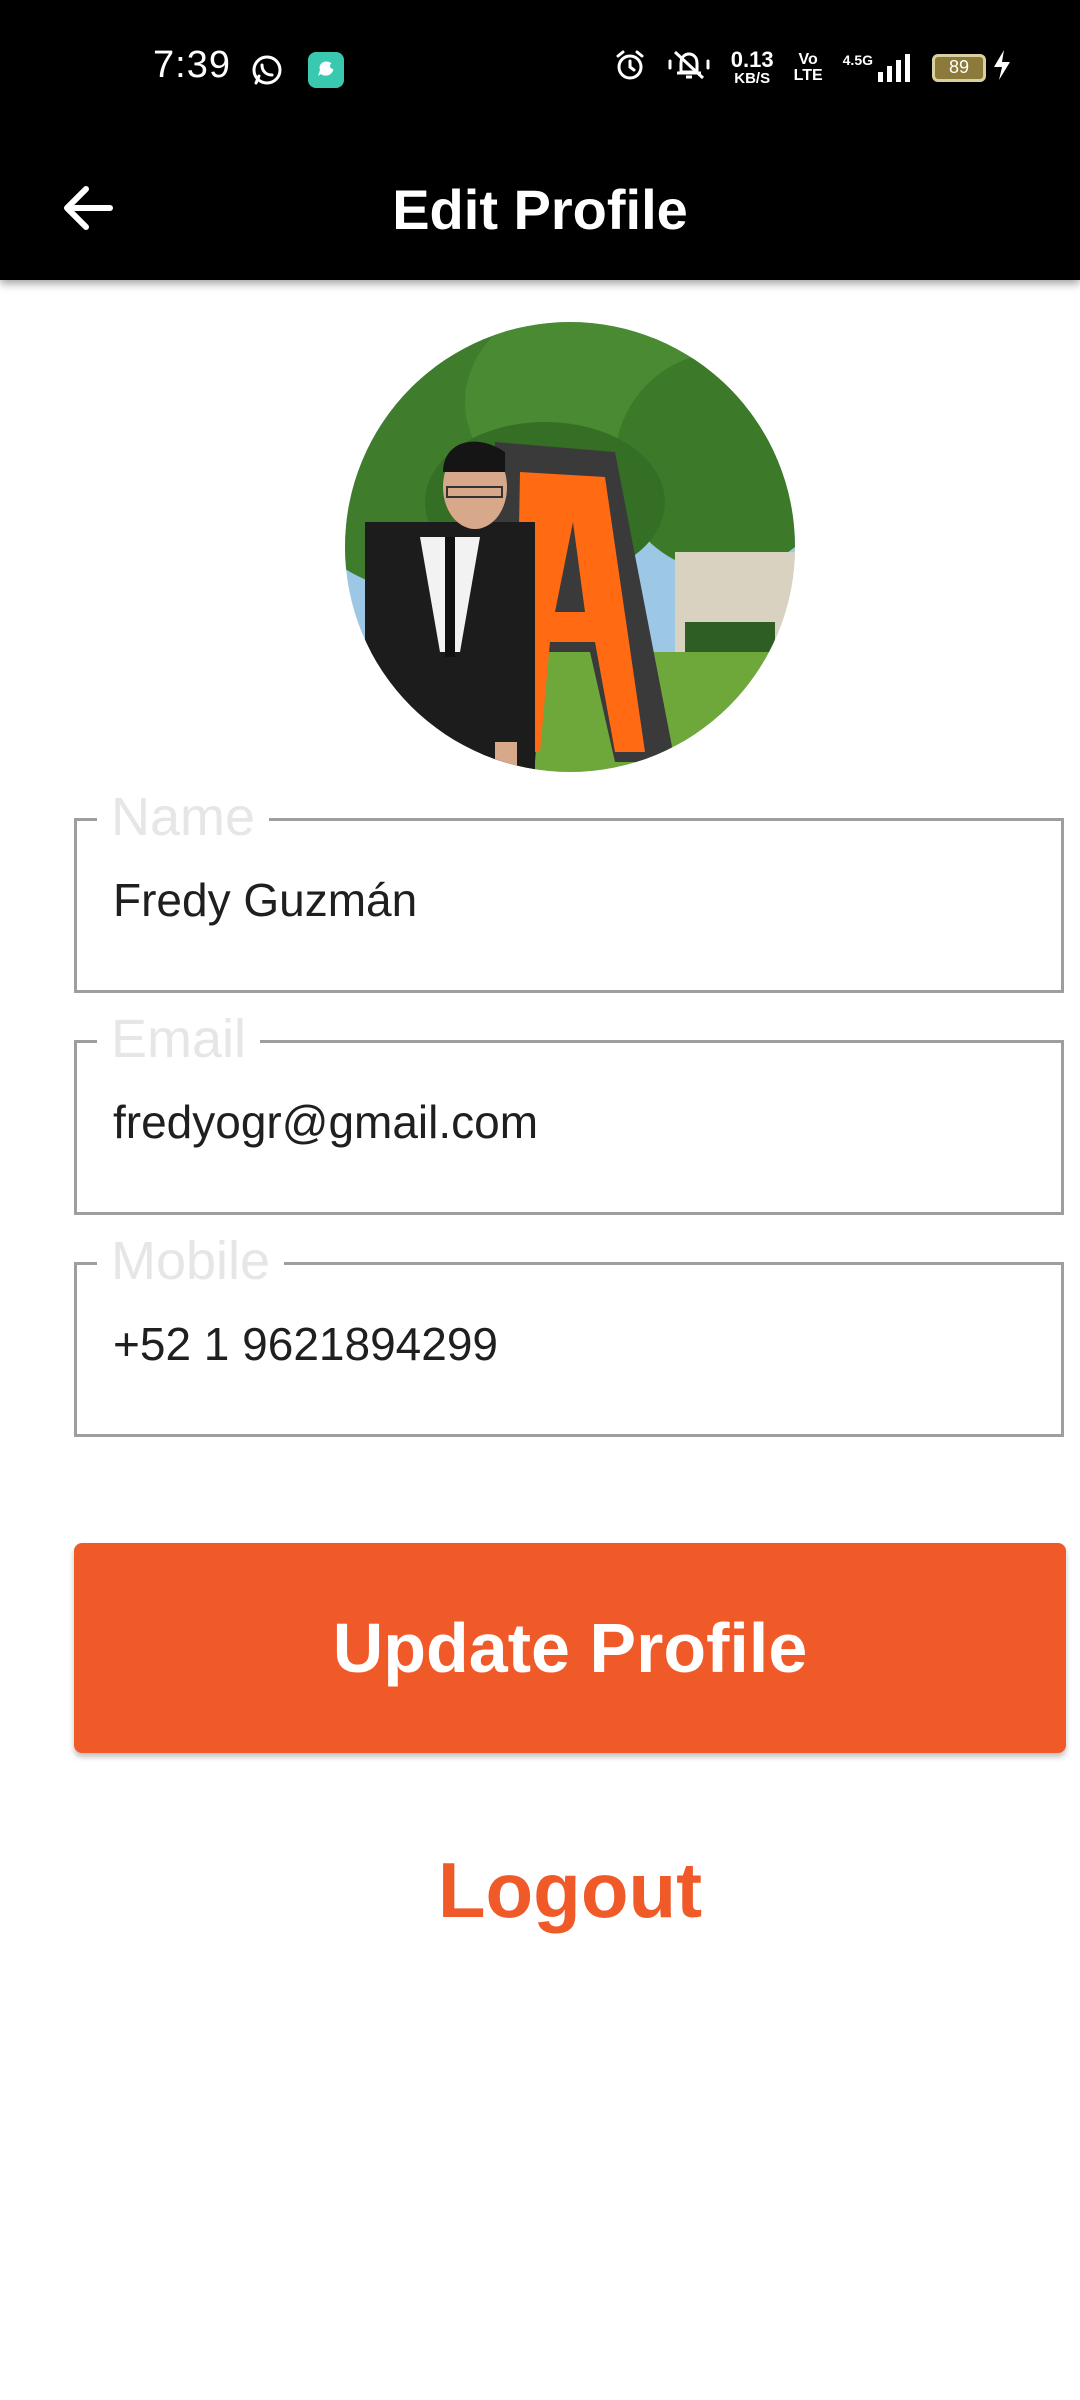 The width and height of the screenshot is (1080, 2400). What do you see at coordinates (191, 1261) in the screenshot?
I see `mobile-label: Mobile` at bounding box center [191, 1261].